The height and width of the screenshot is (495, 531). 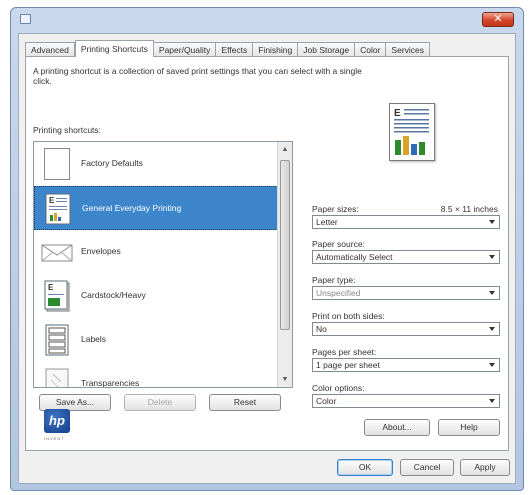 I want to click on list-item-label: Transparencies, so click(x=110, y=383).